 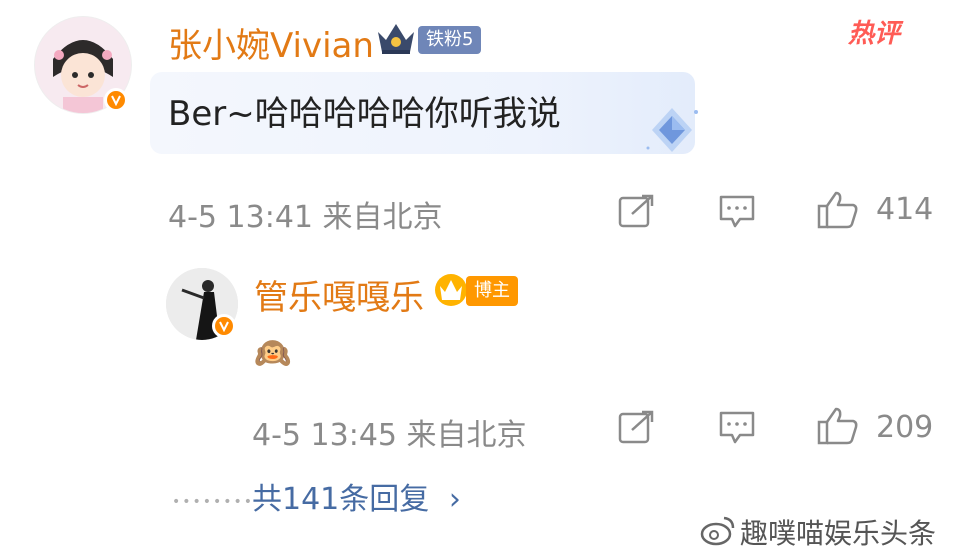 I want to click on reply-emoji: 🙉, so click(x=273, y=353).